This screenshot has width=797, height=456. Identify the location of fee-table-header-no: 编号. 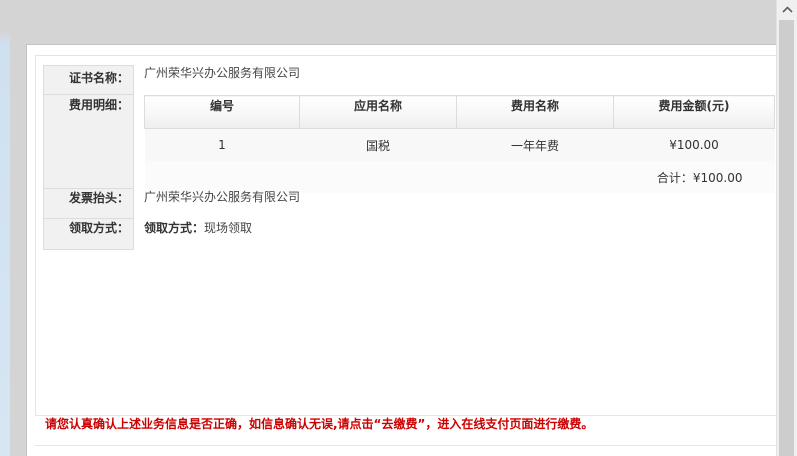
(222, 112).